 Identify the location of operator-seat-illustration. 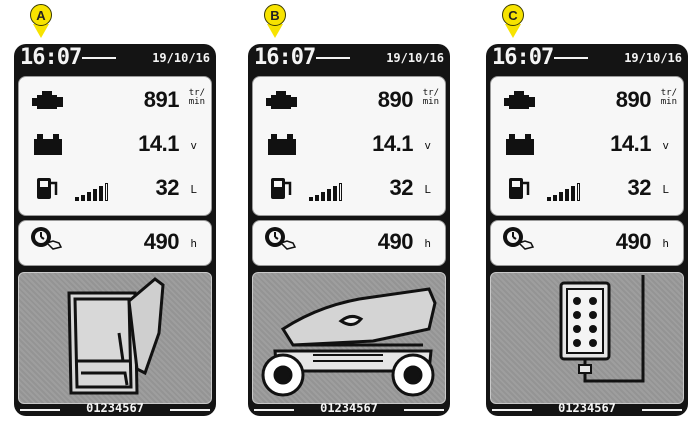
(116, 336).